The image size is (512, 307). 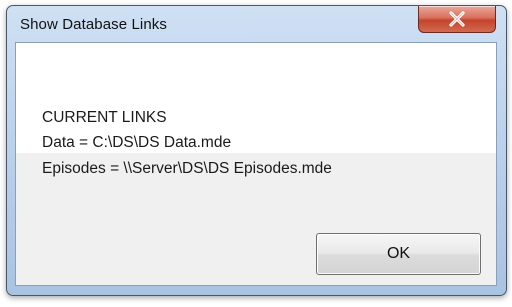 I want to click on close-icon, so click(x=457, y=19).